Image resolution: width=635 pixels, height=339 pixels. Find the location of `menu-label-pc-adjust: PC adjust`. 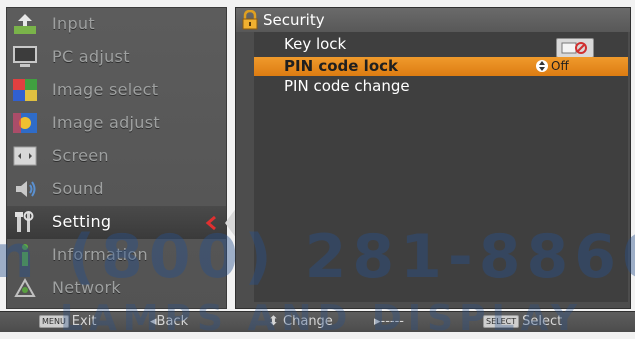

menu-label-pc-adjust: PC adjust is located at coordinates (91, 56).